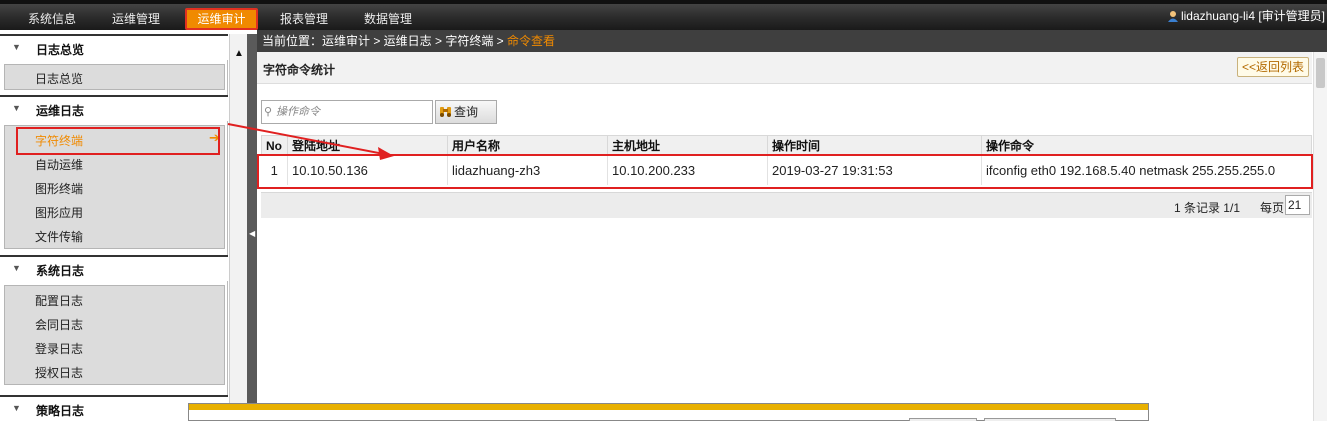 The image size is (1327, 421). Describe the element at coordinates (60, 271) in the screenshot. I see `sidebar-section-title: 系统日志` at that location.